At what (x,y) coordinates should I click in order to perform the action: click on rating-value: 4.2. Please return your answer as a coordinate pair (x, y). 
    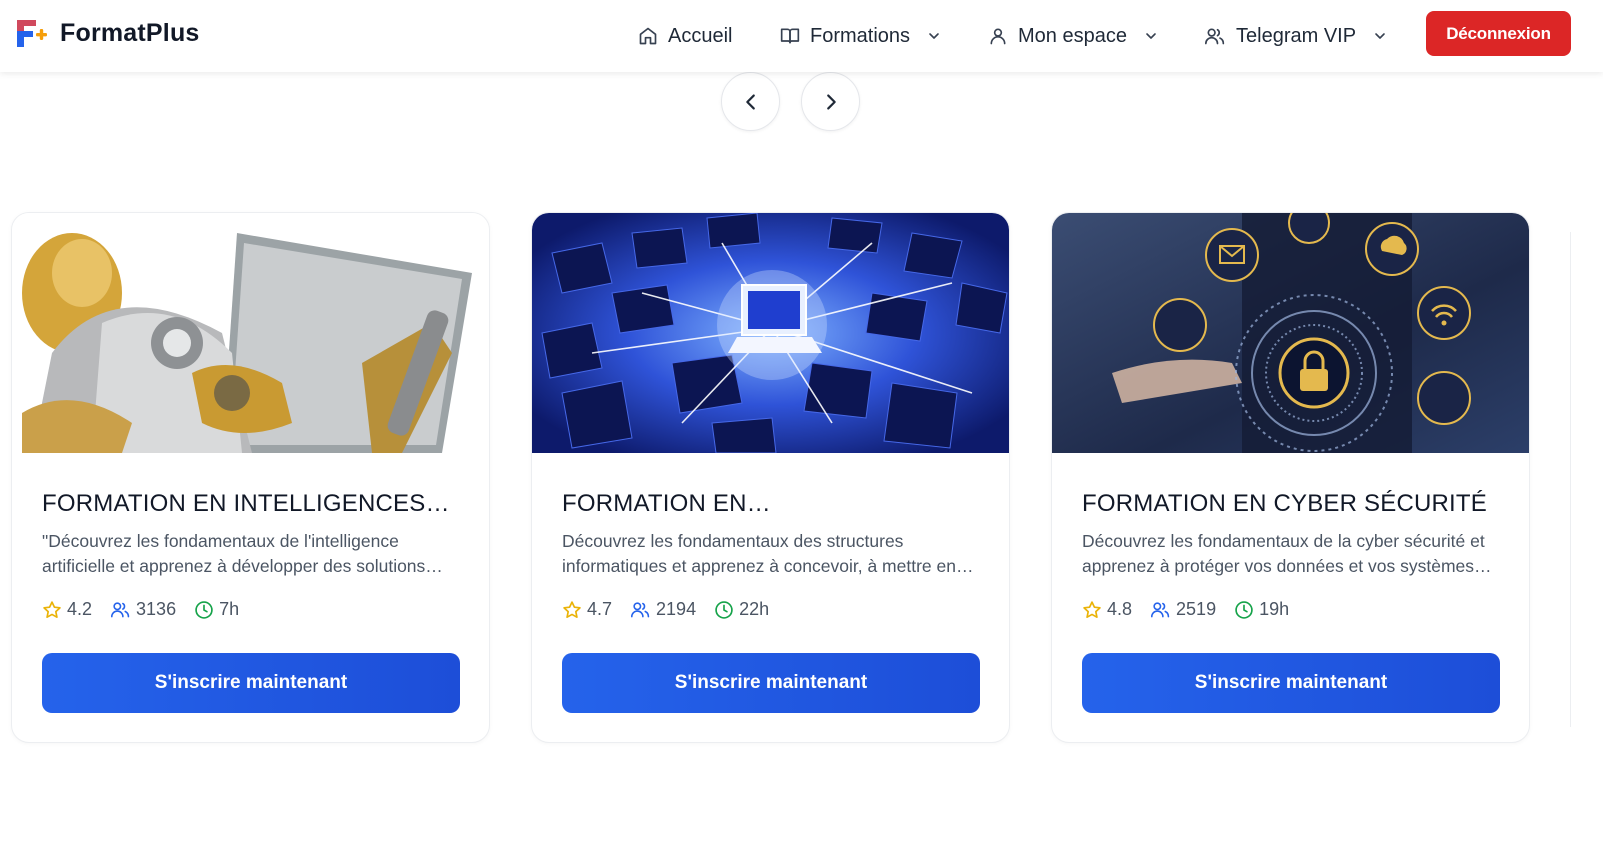
    Looking at the image, I should click on (80, 609).